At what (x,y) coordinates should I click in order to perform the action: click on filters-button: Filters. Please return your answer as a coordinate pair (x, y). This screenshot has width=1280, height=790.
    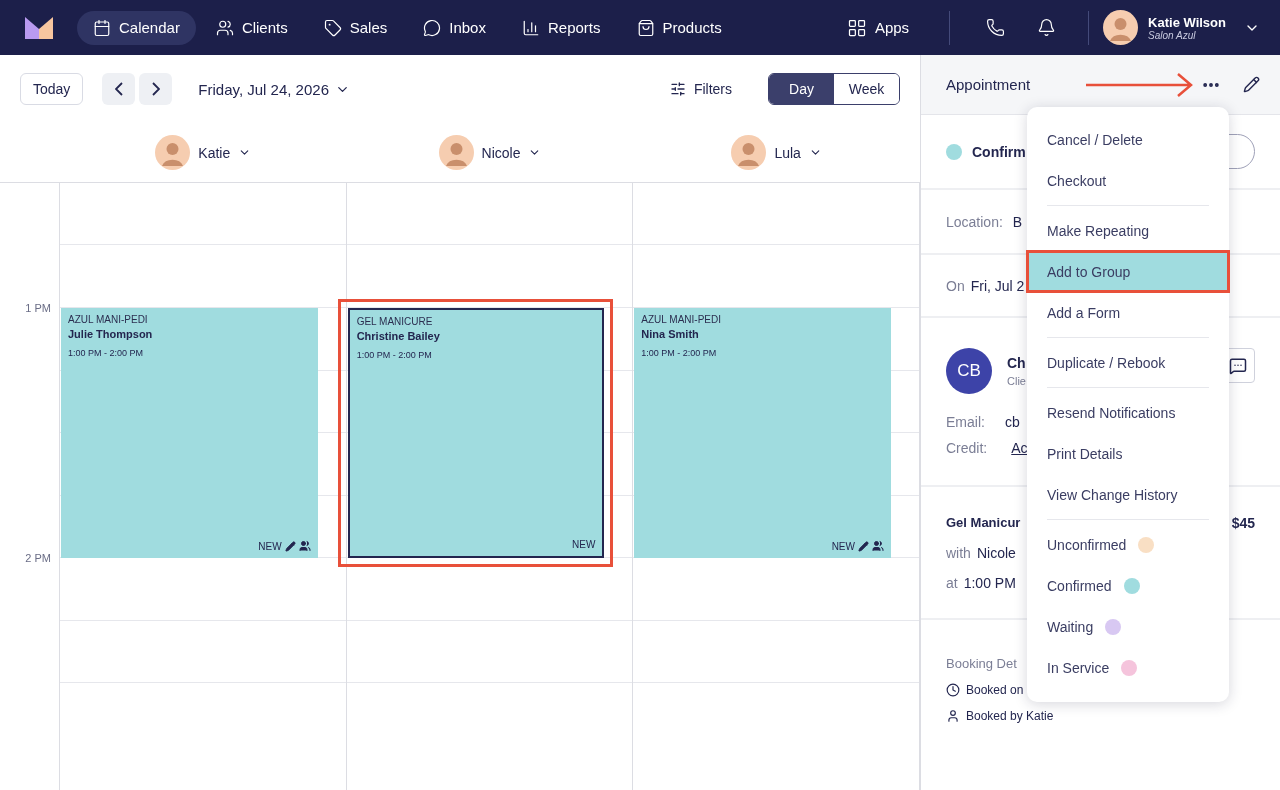
    Looking at the image, I should click on (700, 89).